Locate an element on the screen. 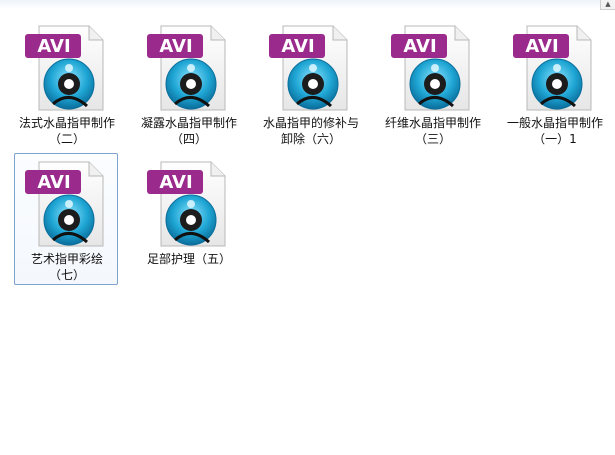 This screenshot has width=615, height=455. file-name: 艺术指甲彩绘（七） is located at coordinates (66, 267).